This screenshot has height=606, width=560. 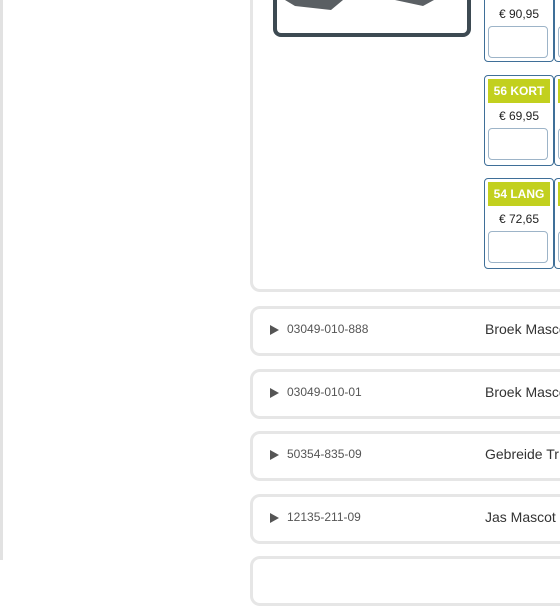 What do you see at coordinates (405, 581) in the screenshot?
I see `product-row` at bounding box center [405, 581].